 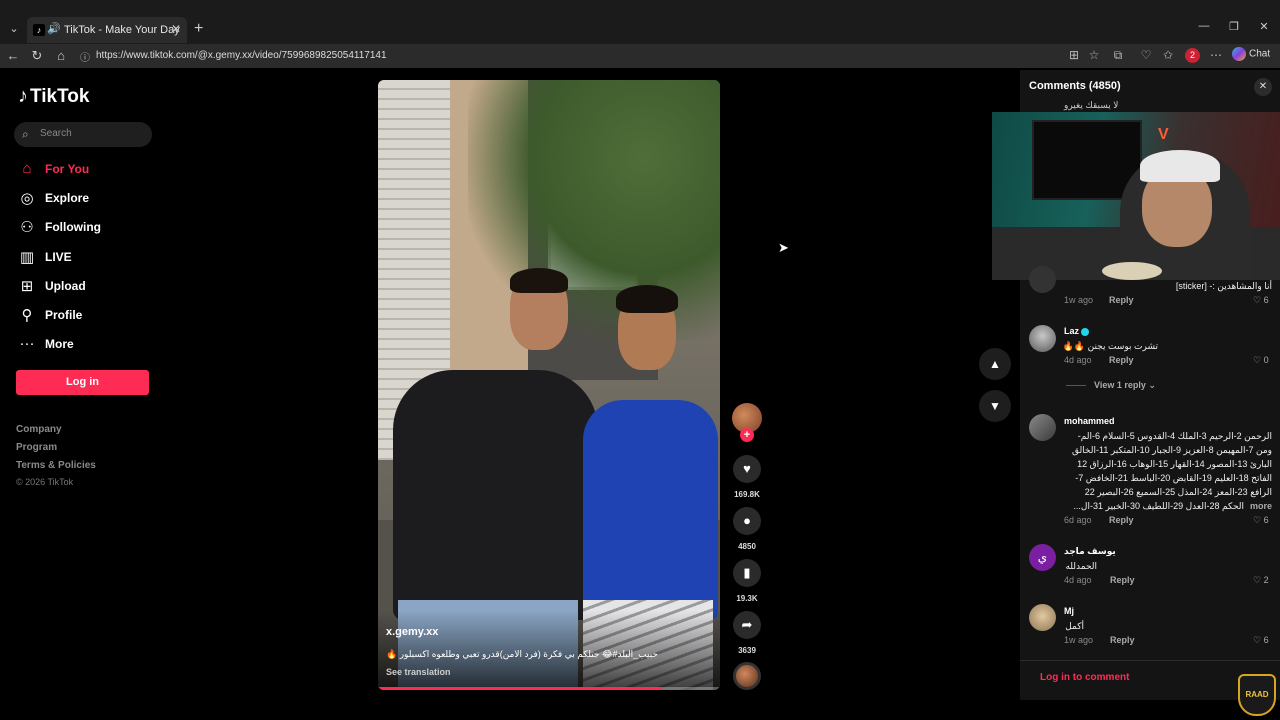 What do you see at coordinates (1263, 87) in the screenshot?
I see `close-comments-icon: ✕` at bounding box center [1263, 87].